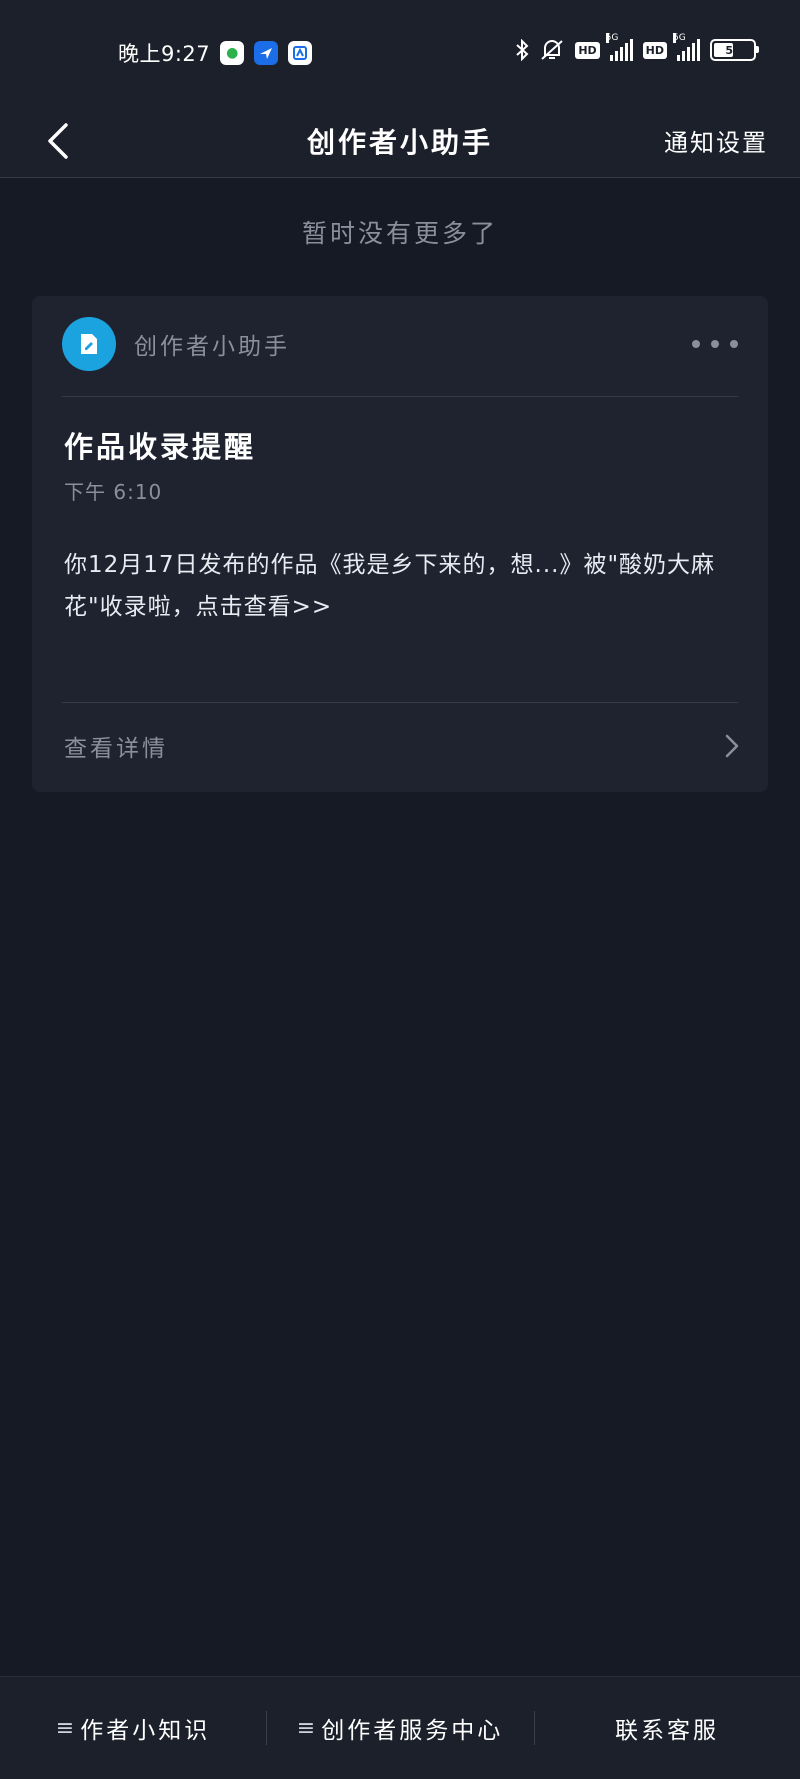  I want to click on signal-strength-icon-2: 5G, so click(686, 47).